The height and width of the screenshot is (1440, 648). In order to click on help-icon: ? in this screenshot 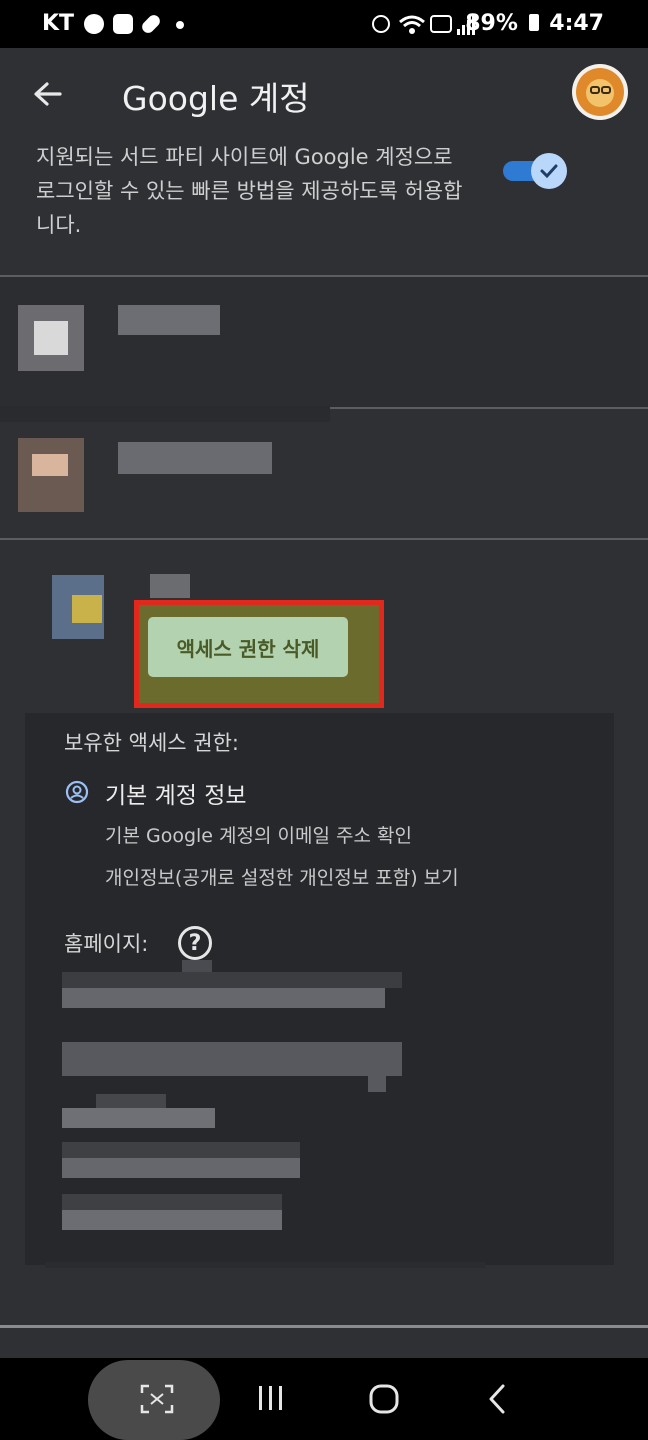, I will do `click(195, 943)`.